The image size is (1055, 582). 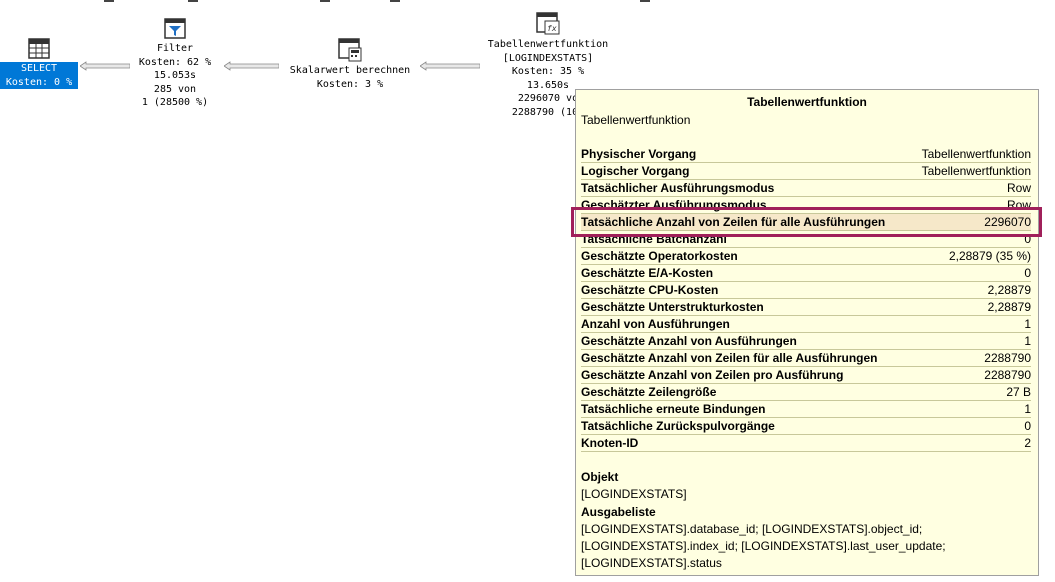 I want to click on property-key: Geschätzte Zeilengröße, so click(x=649, y=392).